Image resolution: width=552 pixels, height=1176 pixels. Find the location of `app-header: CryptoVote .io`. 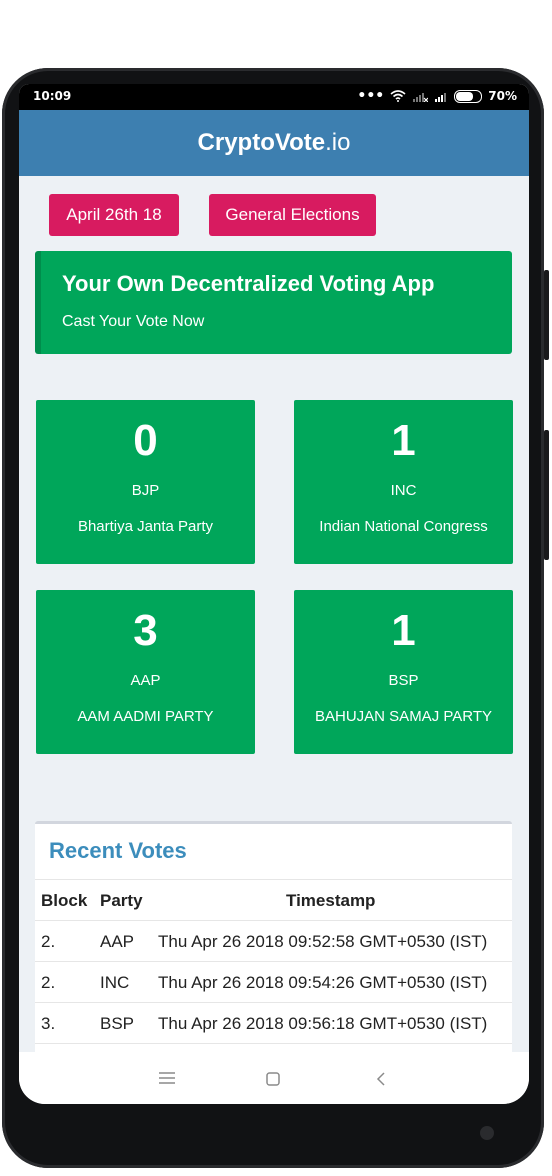

app-header: CryptoVote .io is located at coordinates (274, 143).